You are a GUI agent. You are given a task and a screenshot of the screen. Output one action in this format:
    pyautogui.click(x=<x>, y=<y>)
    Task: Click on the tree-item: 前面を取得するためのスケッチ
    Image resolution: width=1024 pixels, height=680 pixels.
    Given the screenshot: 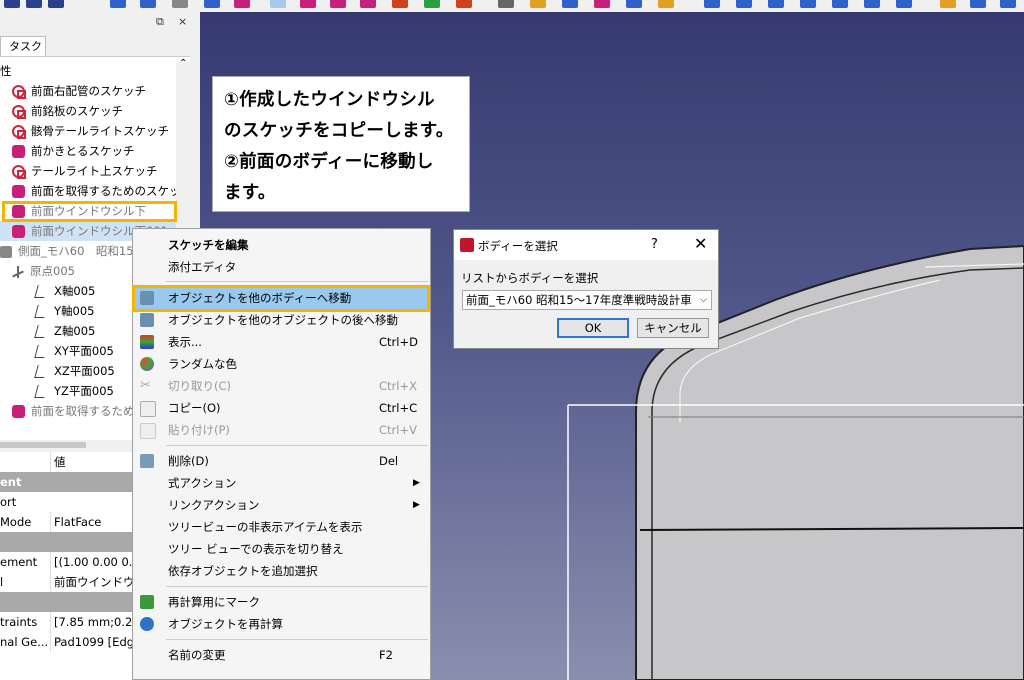 What is the action you would take?
    pyautogui.click(x=101, y=191)
    